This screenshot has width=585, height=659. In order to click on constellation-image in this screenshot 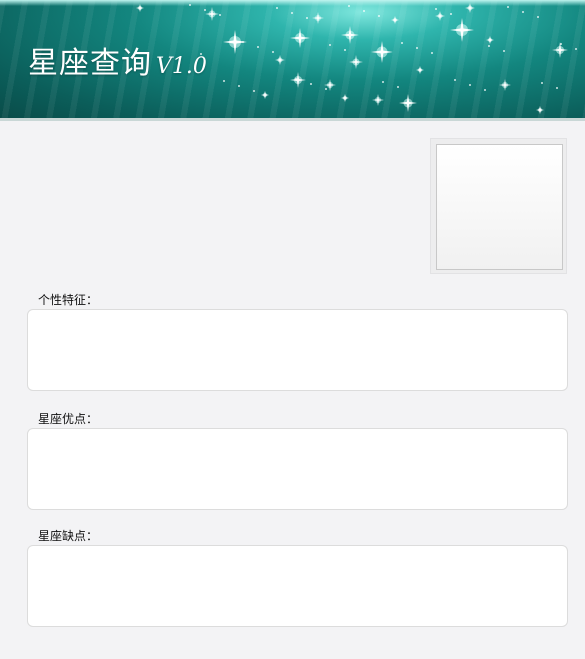, I will do `click(499, 207)`.